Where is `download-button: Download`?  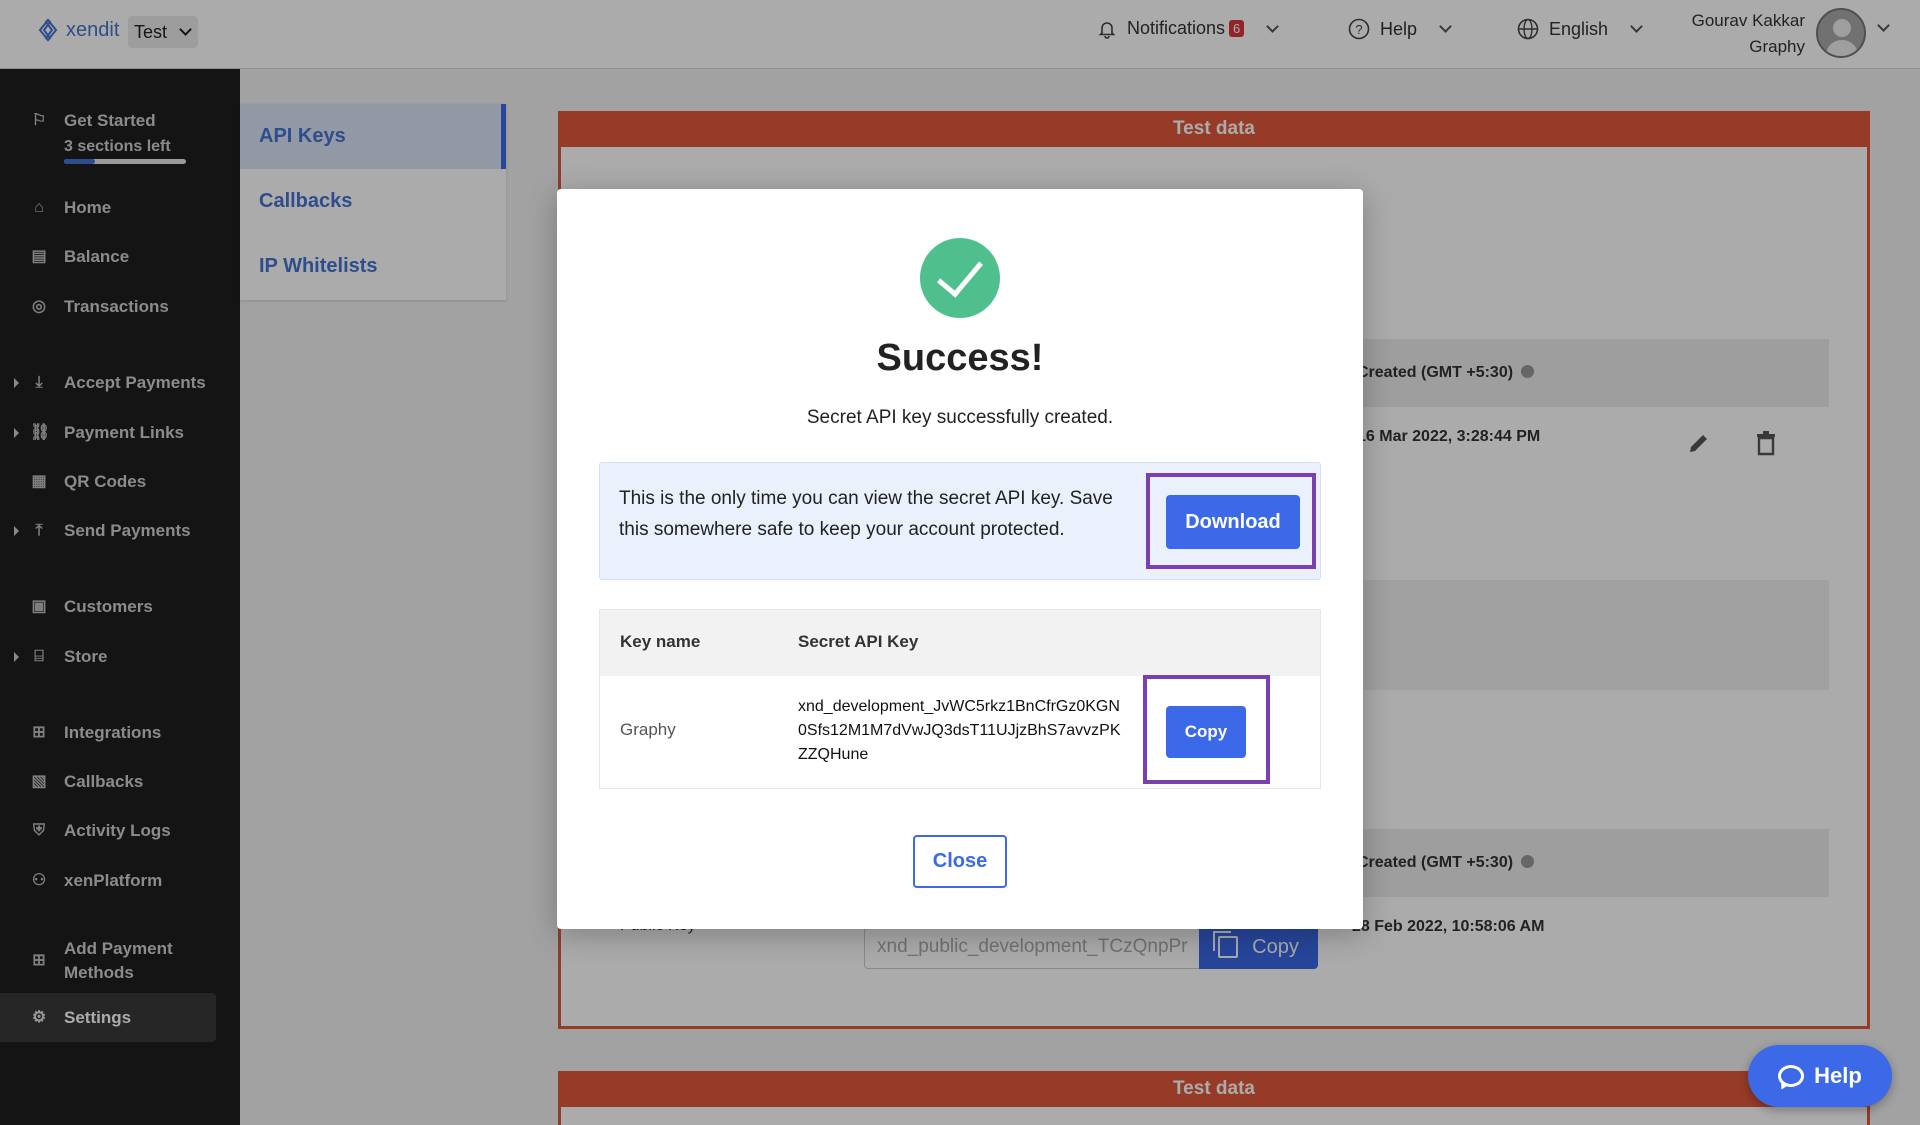
download-button: Download is located at coordinates (1233, 522).